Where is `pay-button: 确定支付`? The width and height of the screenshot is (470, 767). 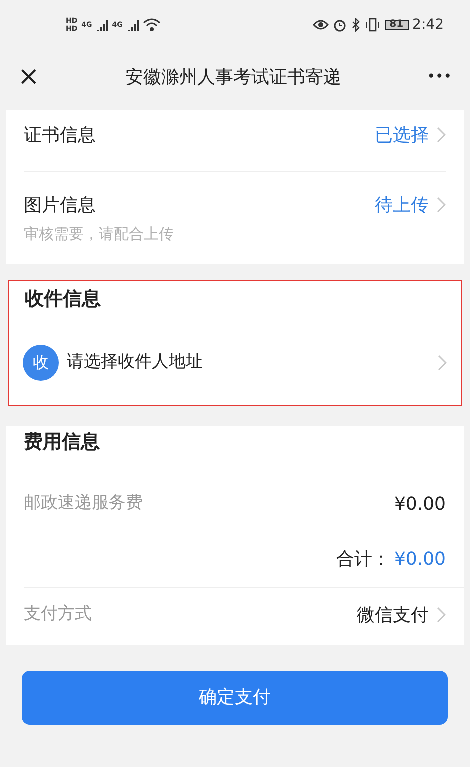 pay-button: 确定支付 is located at coordinates (235, 697).